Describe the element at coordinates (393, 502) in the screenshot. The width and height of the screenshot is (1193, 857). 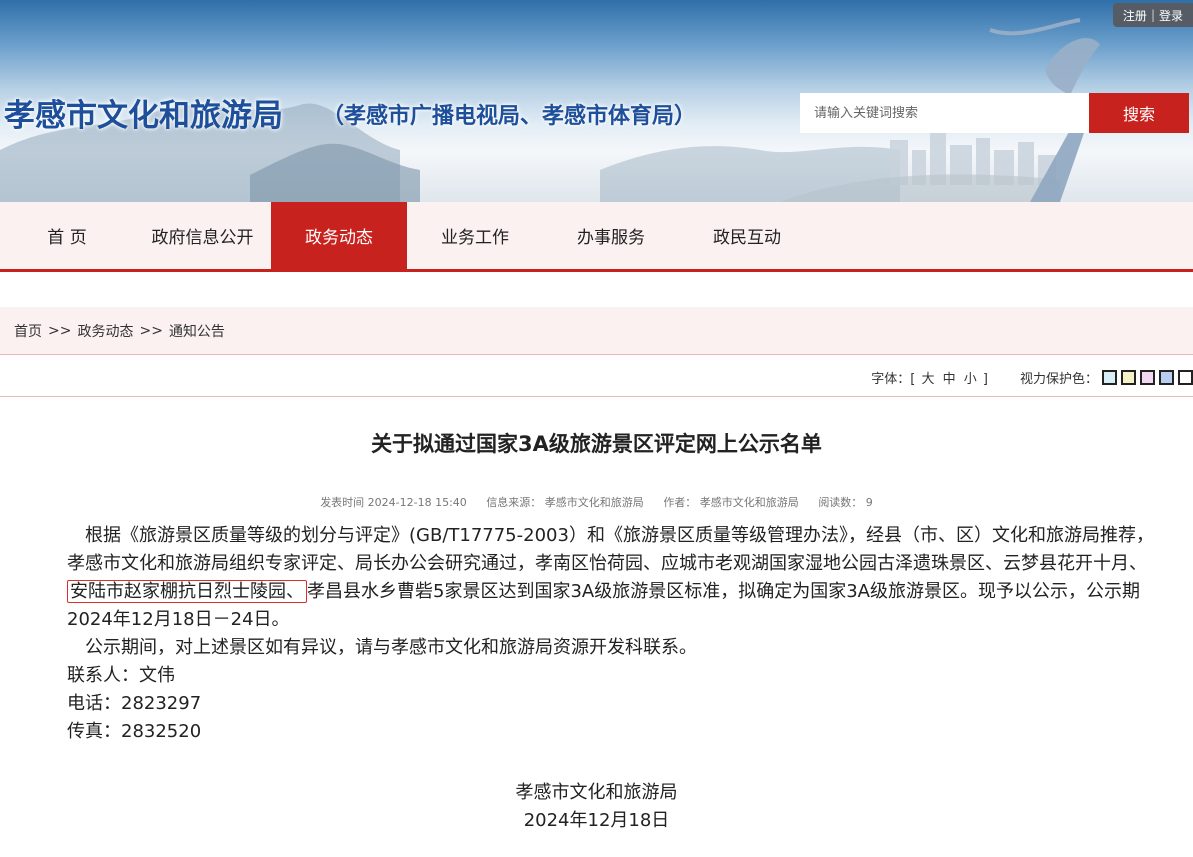
I see `publish-time: 发表时间 2024-12-18 15:40` at that location.